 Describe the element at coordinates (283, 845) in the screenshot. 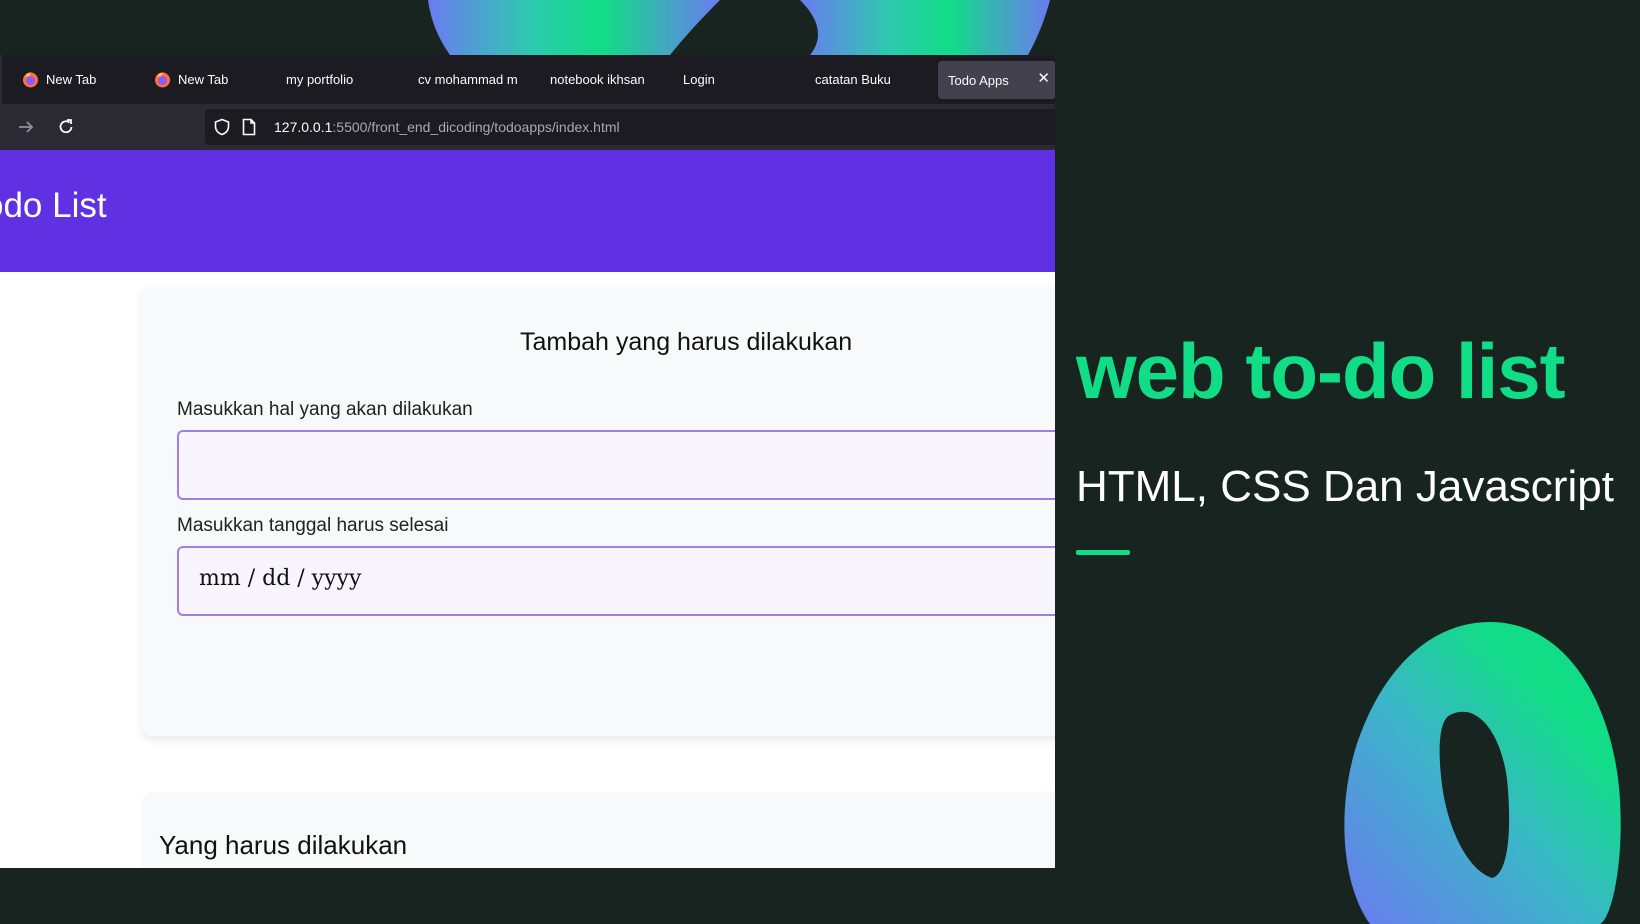

I see `list-title: Yang harus dilakukan` at that location.